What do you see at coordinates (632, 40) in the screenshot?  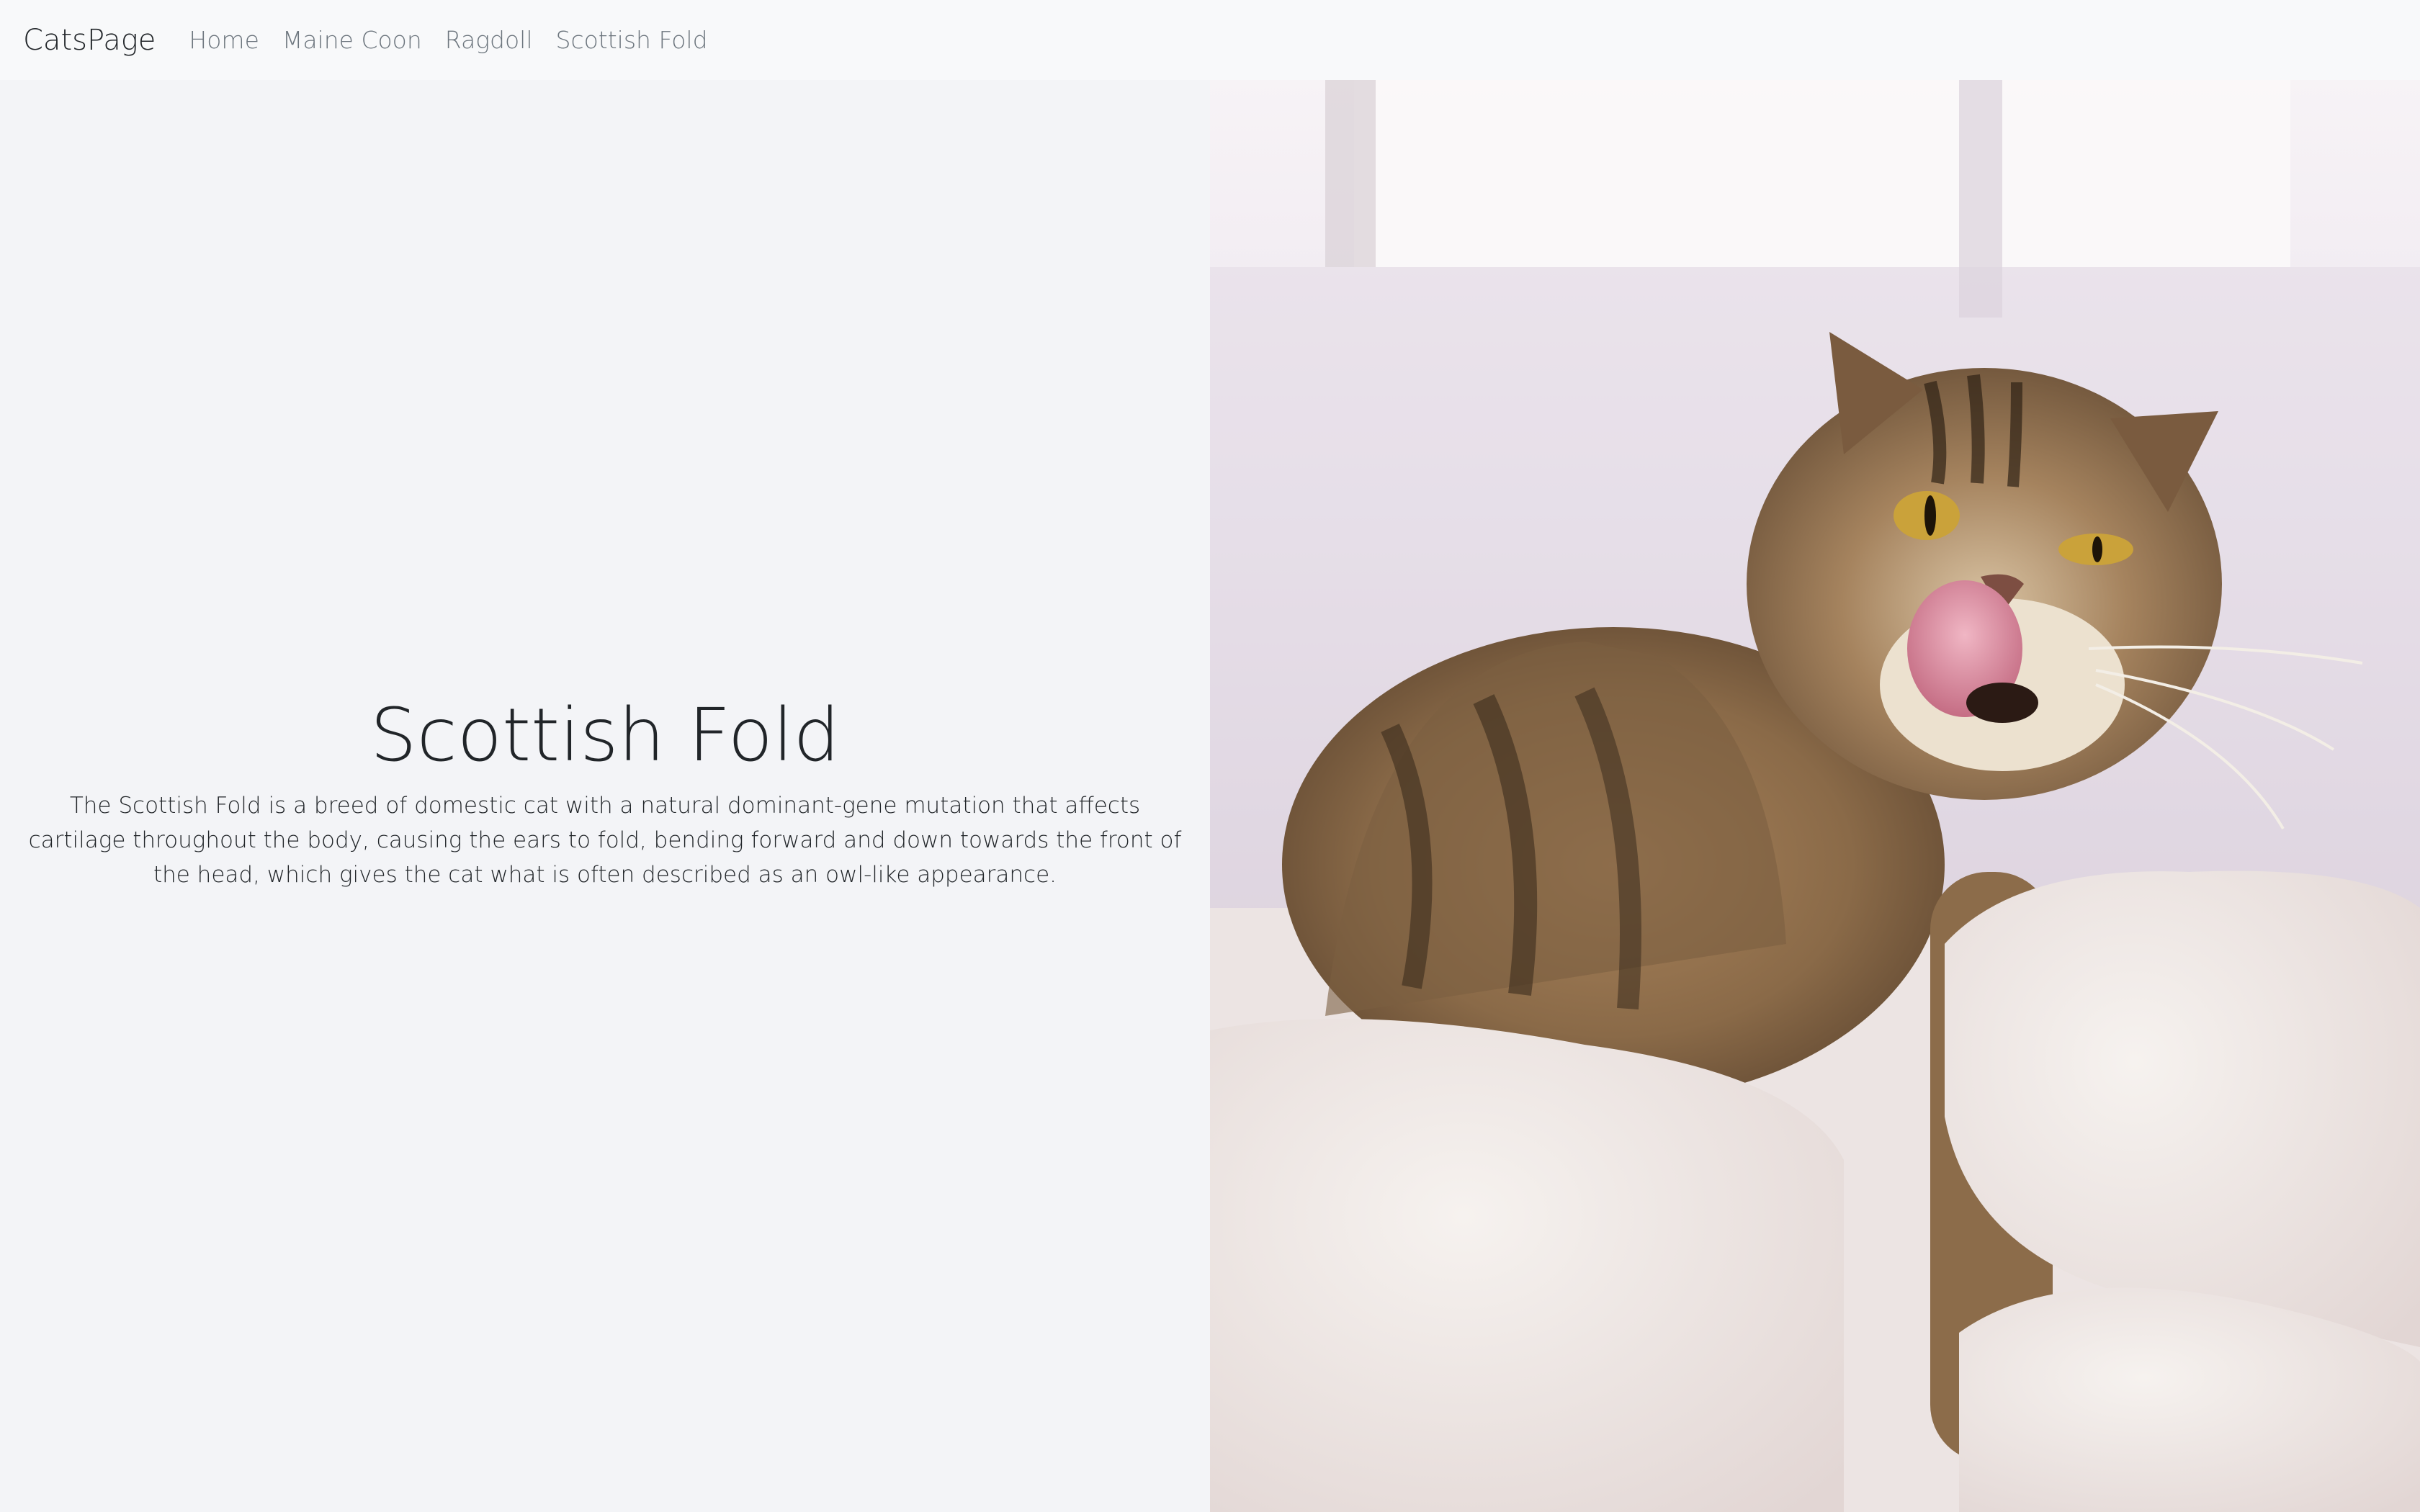 I see `nav-link-scottish-fold: Scottish Fold` at bounding box center [632, 40].